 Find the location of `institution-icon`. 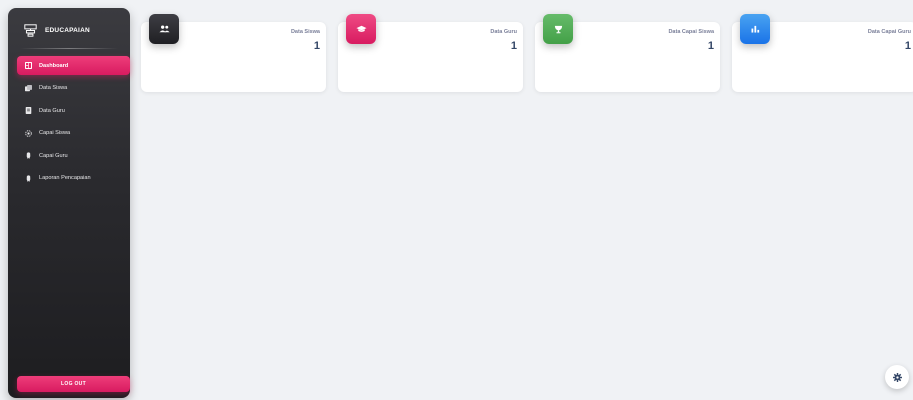

institution-icon is located at coordinates (30, 30).